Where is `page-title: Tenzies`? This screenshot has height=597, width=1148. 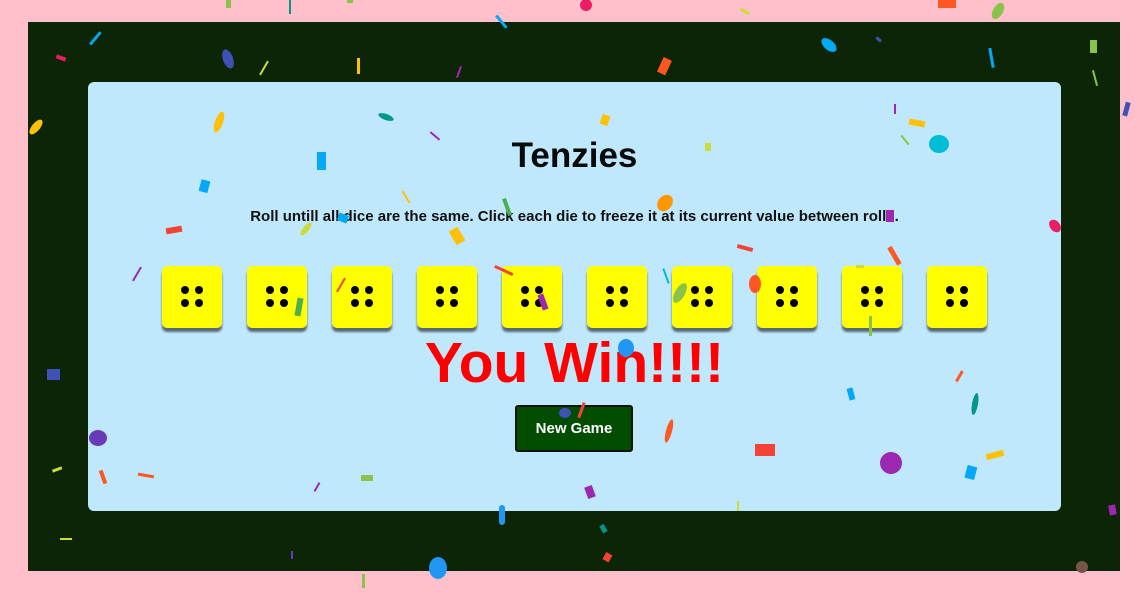
page-title: Tenzies is located at coordinates (574, 155).